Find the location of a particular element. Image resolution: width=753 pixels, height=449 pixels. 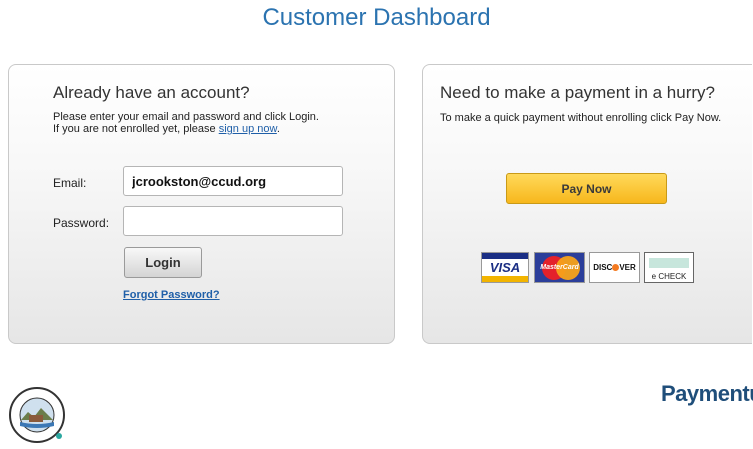

login-heading: Already have an account? is located at coordinates (151, 92).